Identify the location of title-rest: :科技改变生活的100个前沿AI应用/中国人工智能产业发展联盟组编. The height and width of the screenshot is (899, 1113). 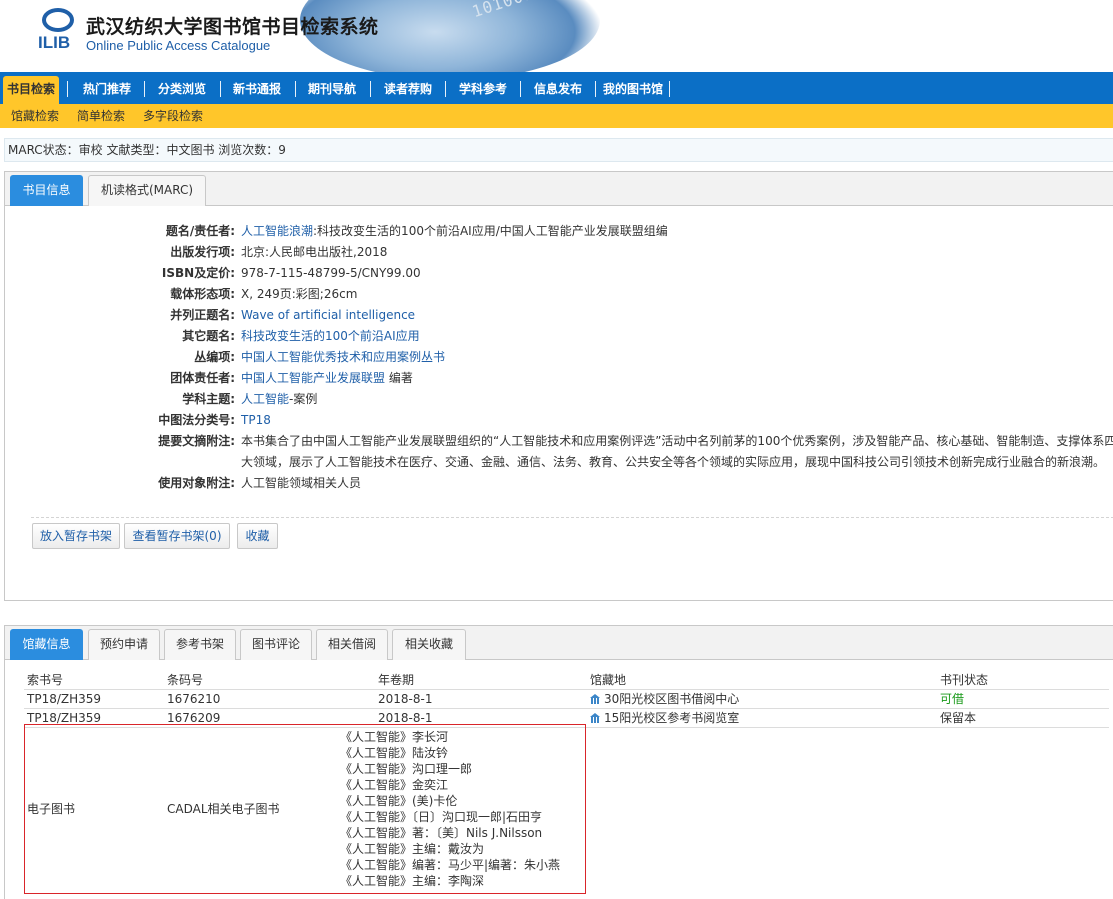
(490, 231).